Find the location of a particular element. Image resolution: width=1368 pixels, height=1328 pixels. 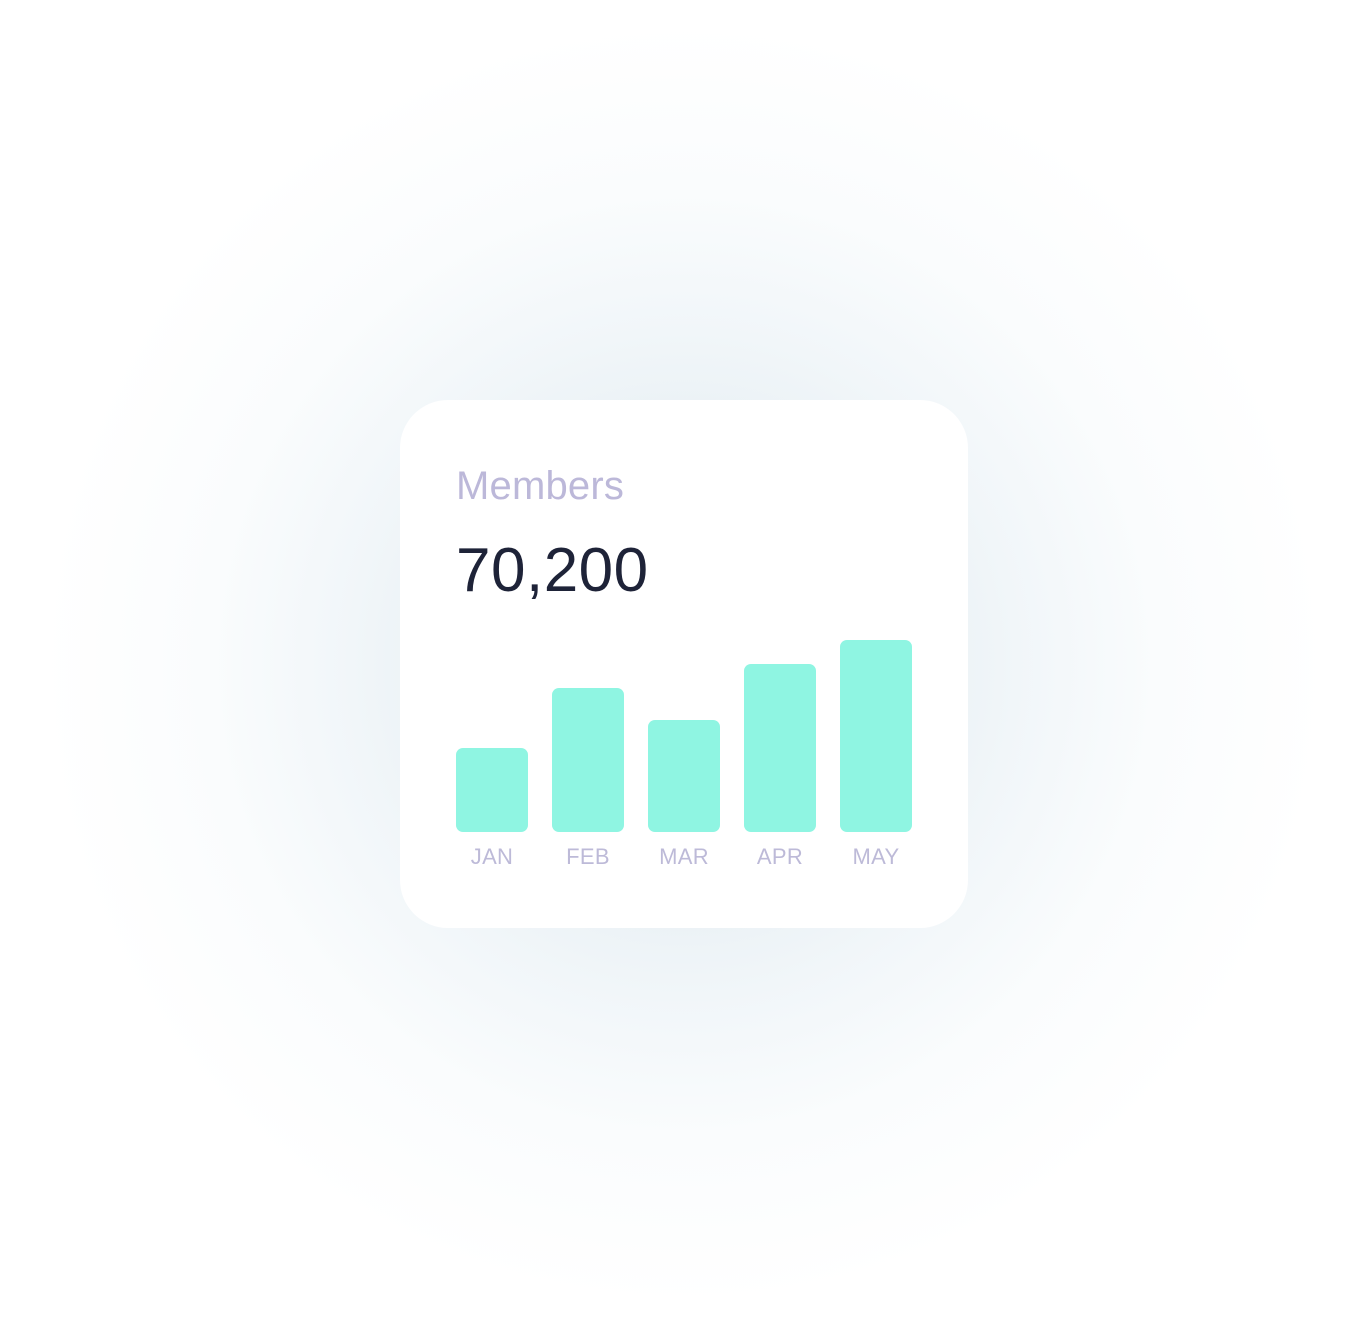

members-bar-chart: JAN FEB MAR APR MAY is located at coordinates (684, 754).